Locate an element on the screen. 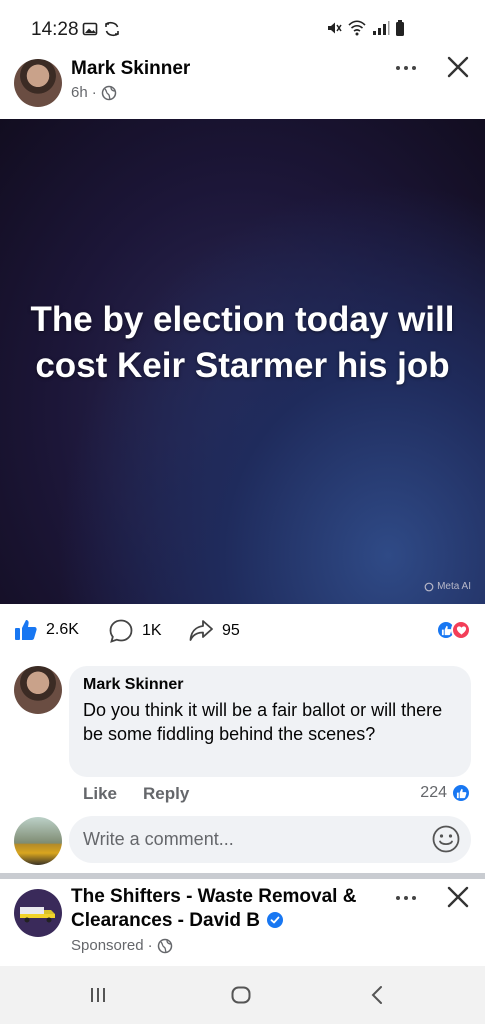 The image size is (485, 1024). sponsored-more-button is located at coordinates (406, 898).